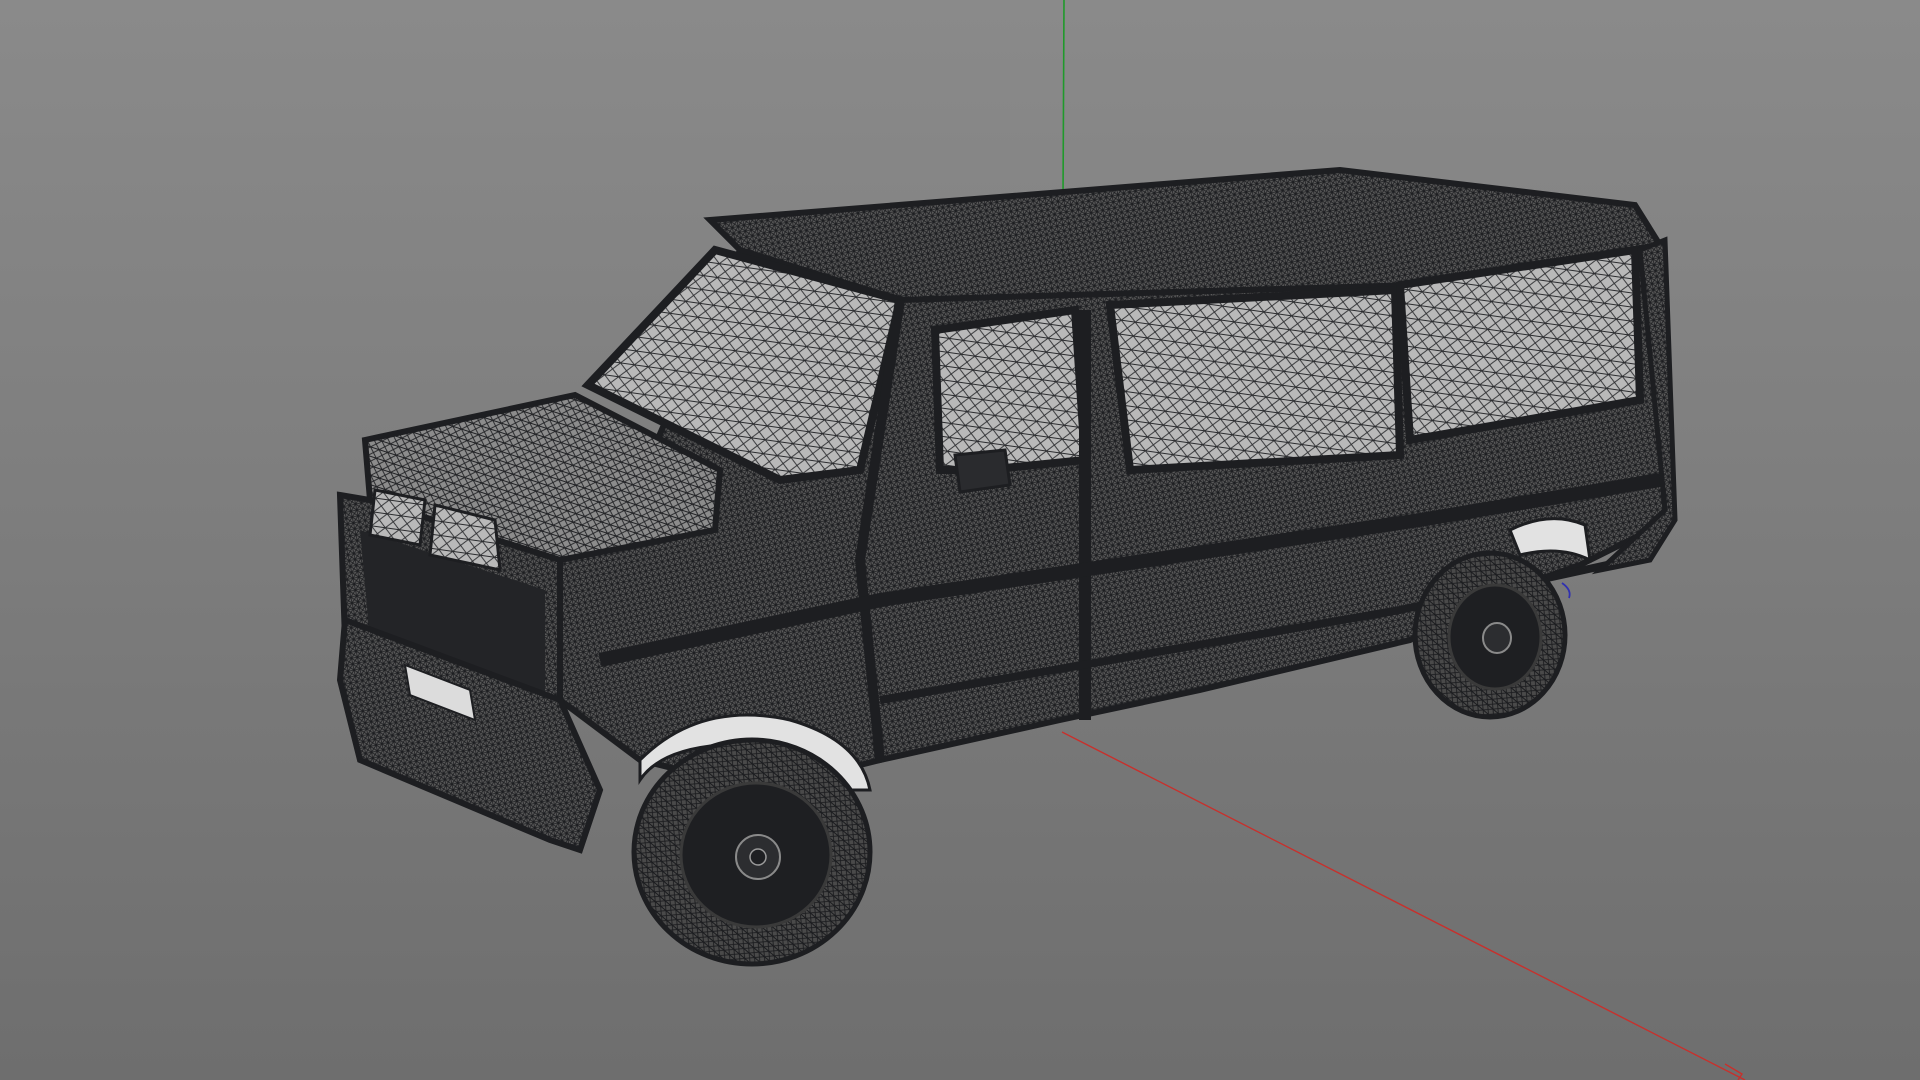  I want to click on x-axis-line, so click(1403, 905).